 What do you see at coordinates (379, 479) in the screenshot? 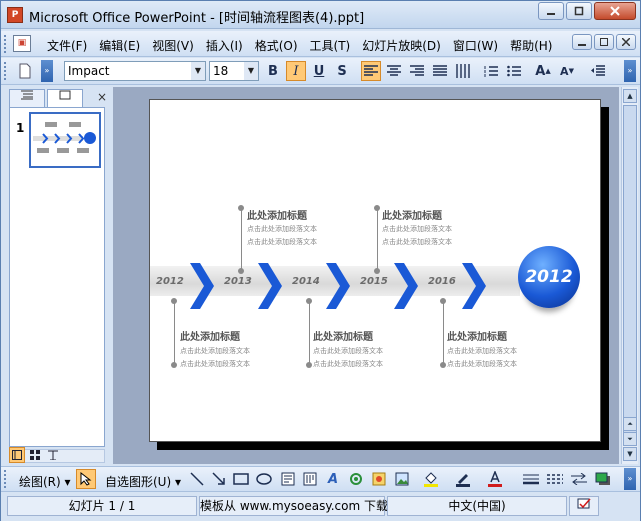
I see `clipart-button` at bounding box center [379, 479].